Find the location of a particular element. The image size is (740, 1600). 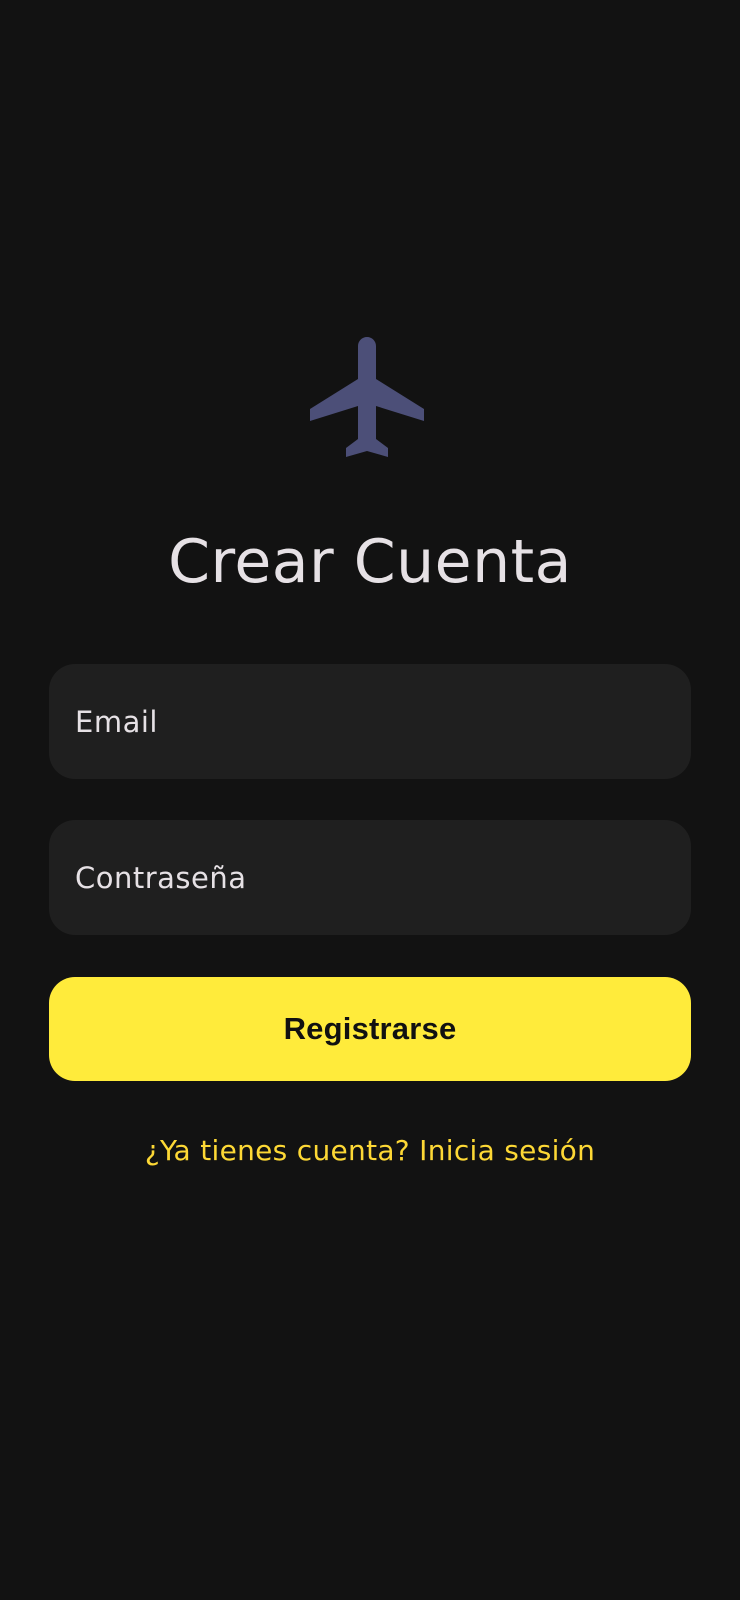

airplane-icon is located at coordinates (367, 397).